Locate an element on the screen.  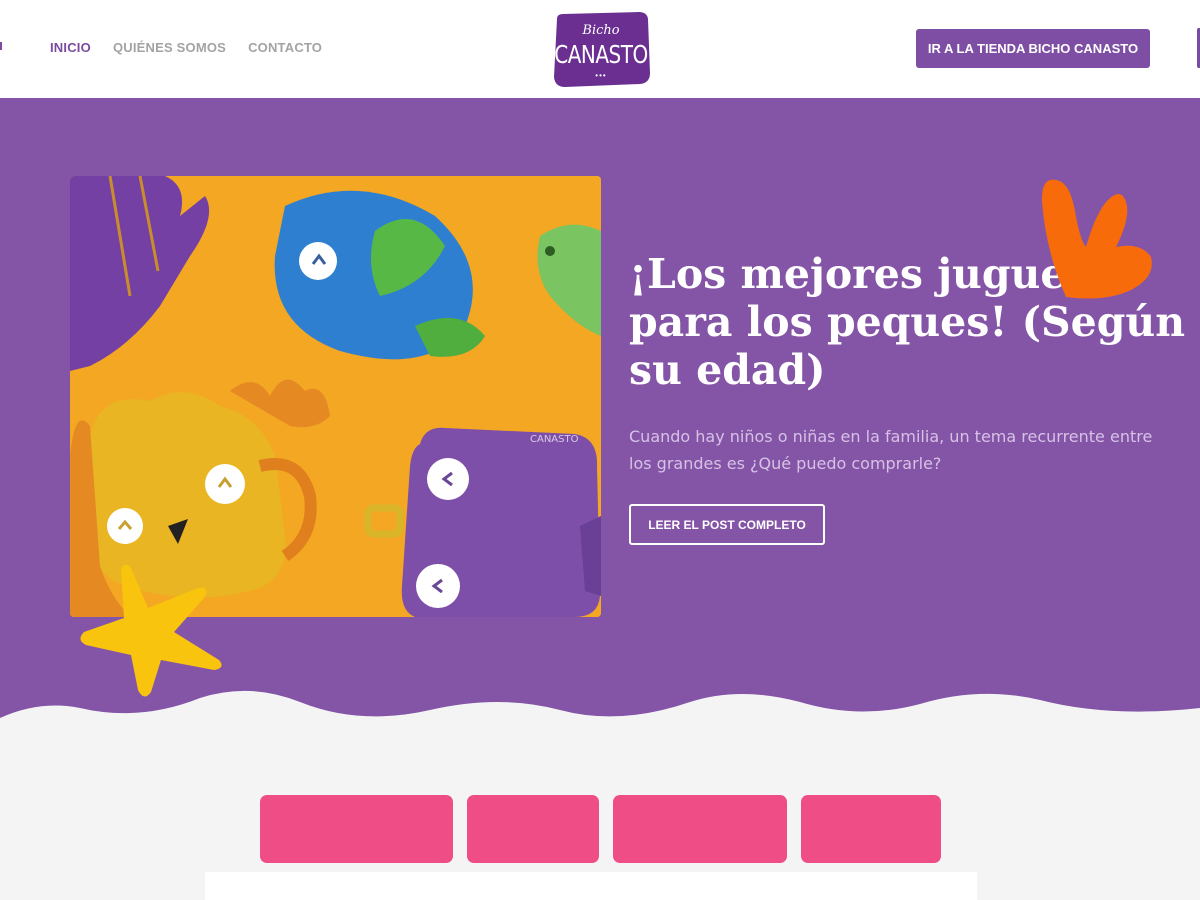
edge-mark is located at coordinates (1, 46).